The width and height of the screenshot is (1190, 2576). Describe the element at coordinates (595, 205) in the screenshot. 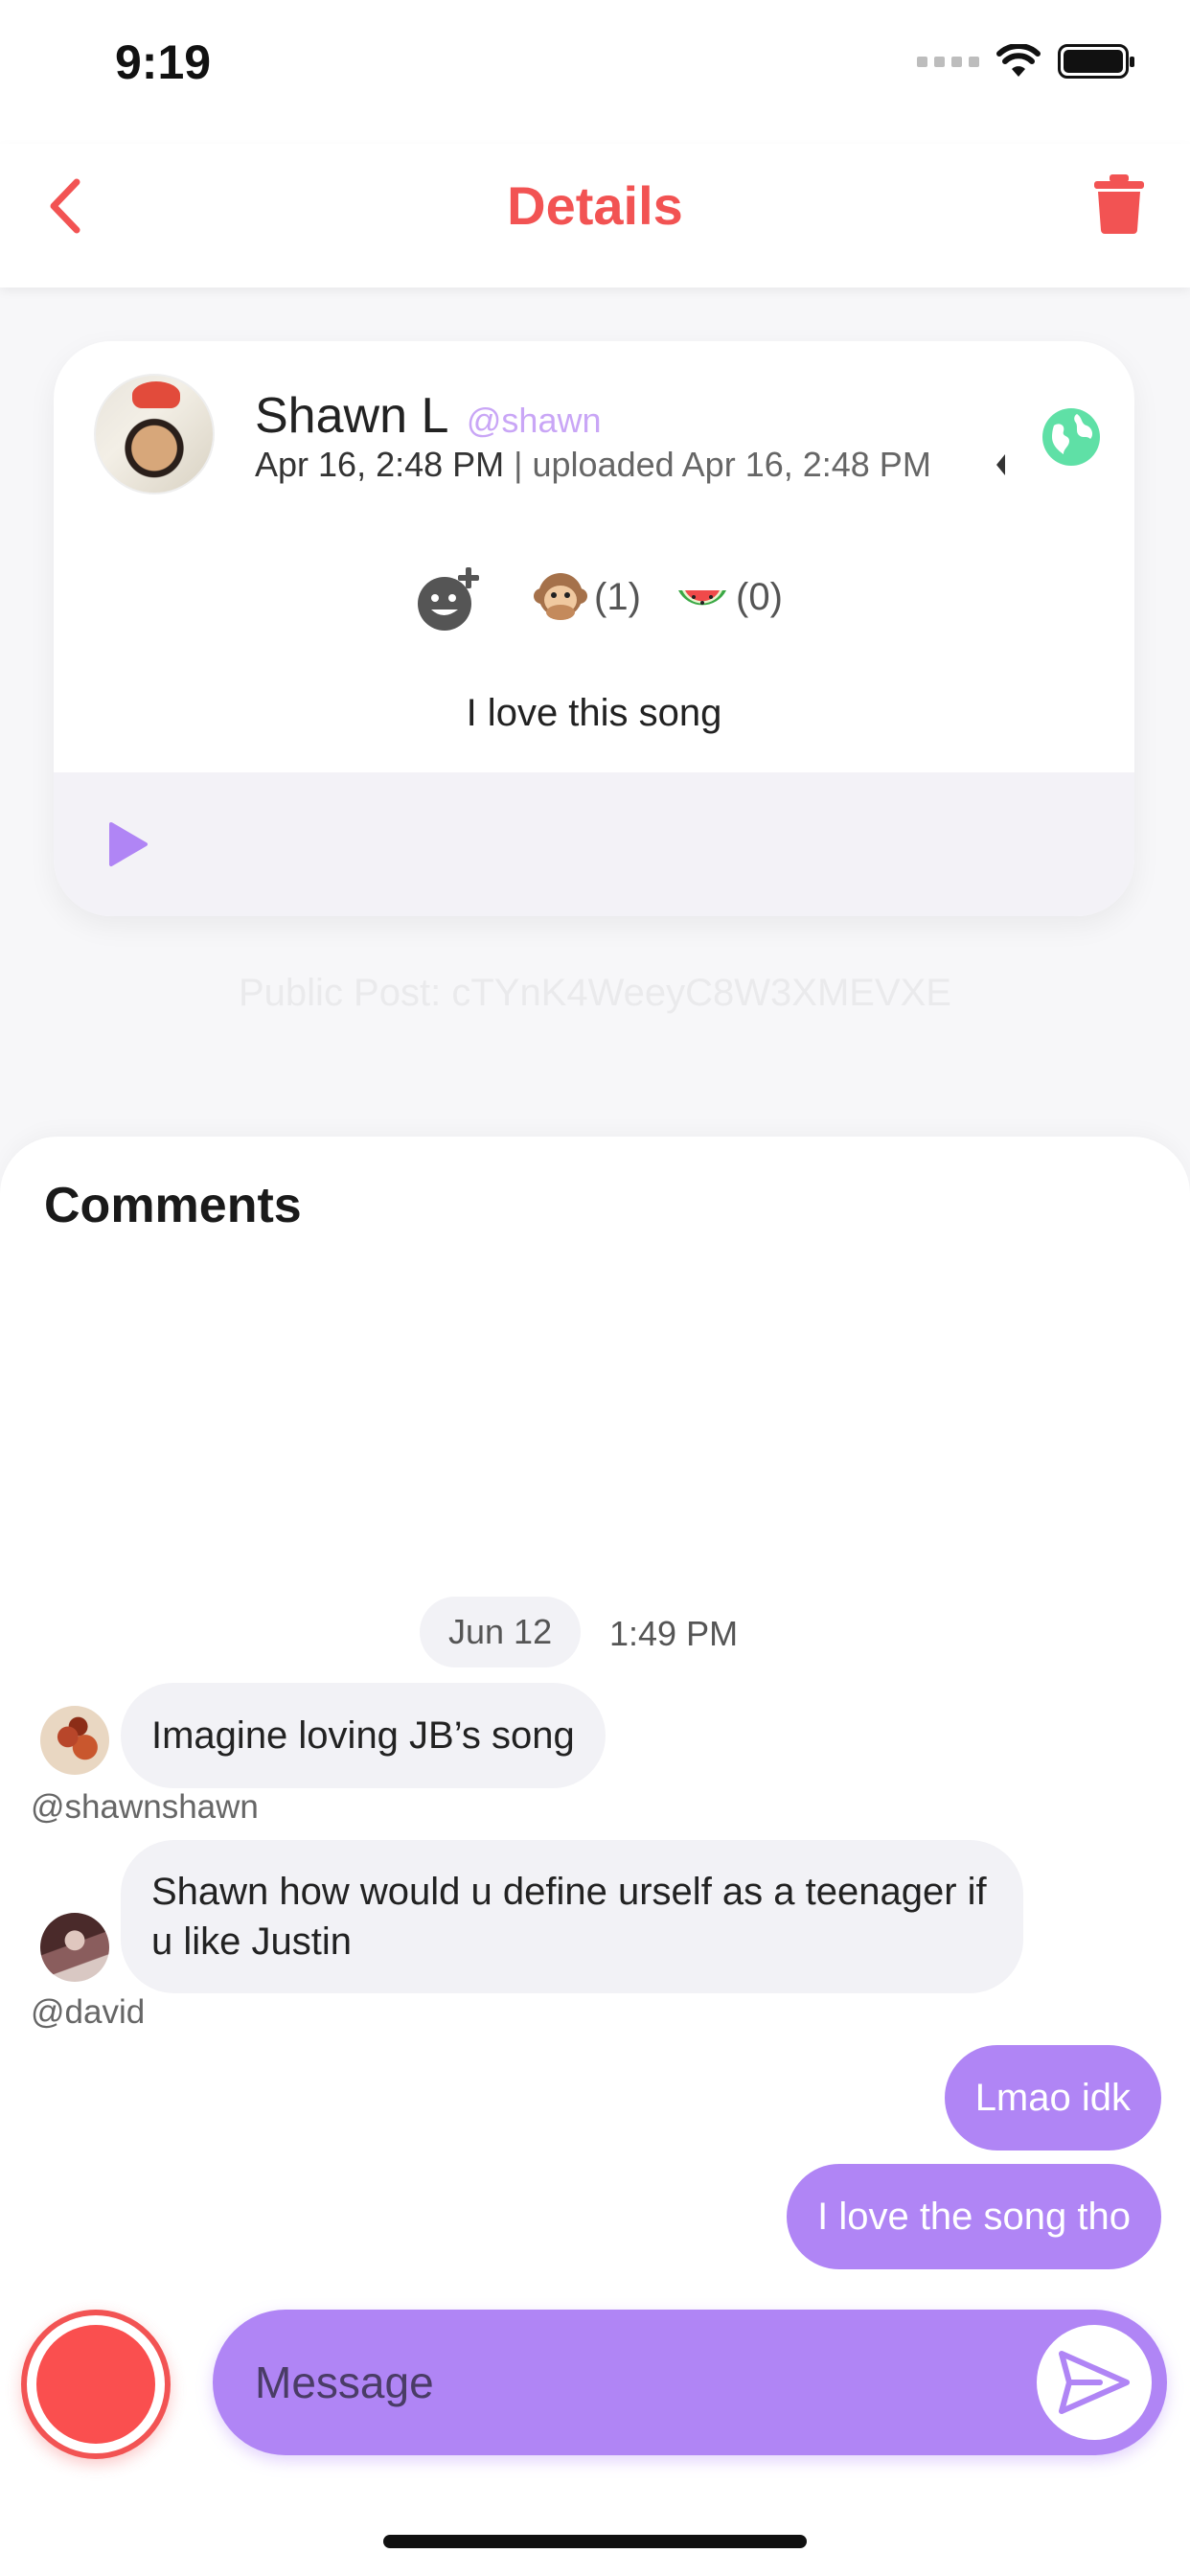

I see `page-title: Details` at that location.